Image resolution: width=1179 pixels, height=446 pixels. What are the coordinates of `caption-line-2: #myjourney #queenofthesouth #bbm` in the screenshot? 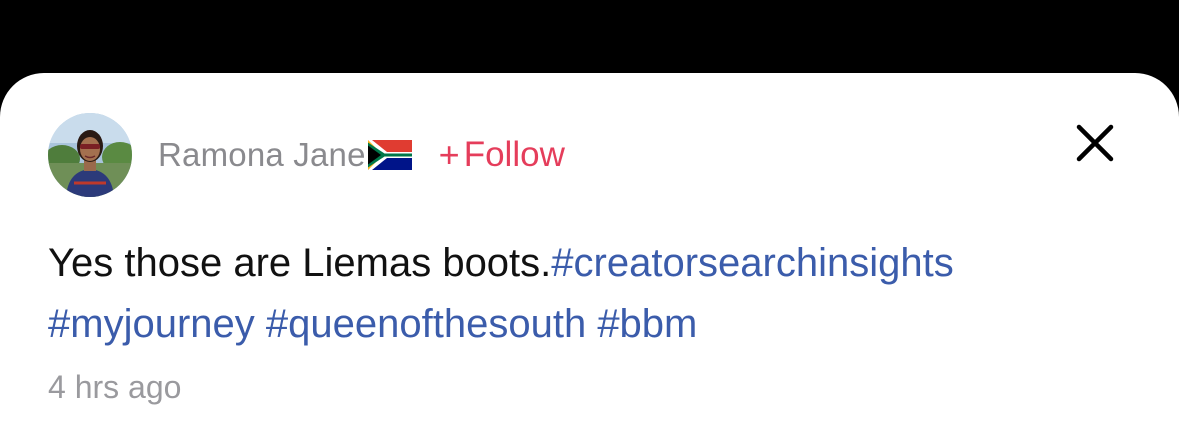 It's located at (598, 324).